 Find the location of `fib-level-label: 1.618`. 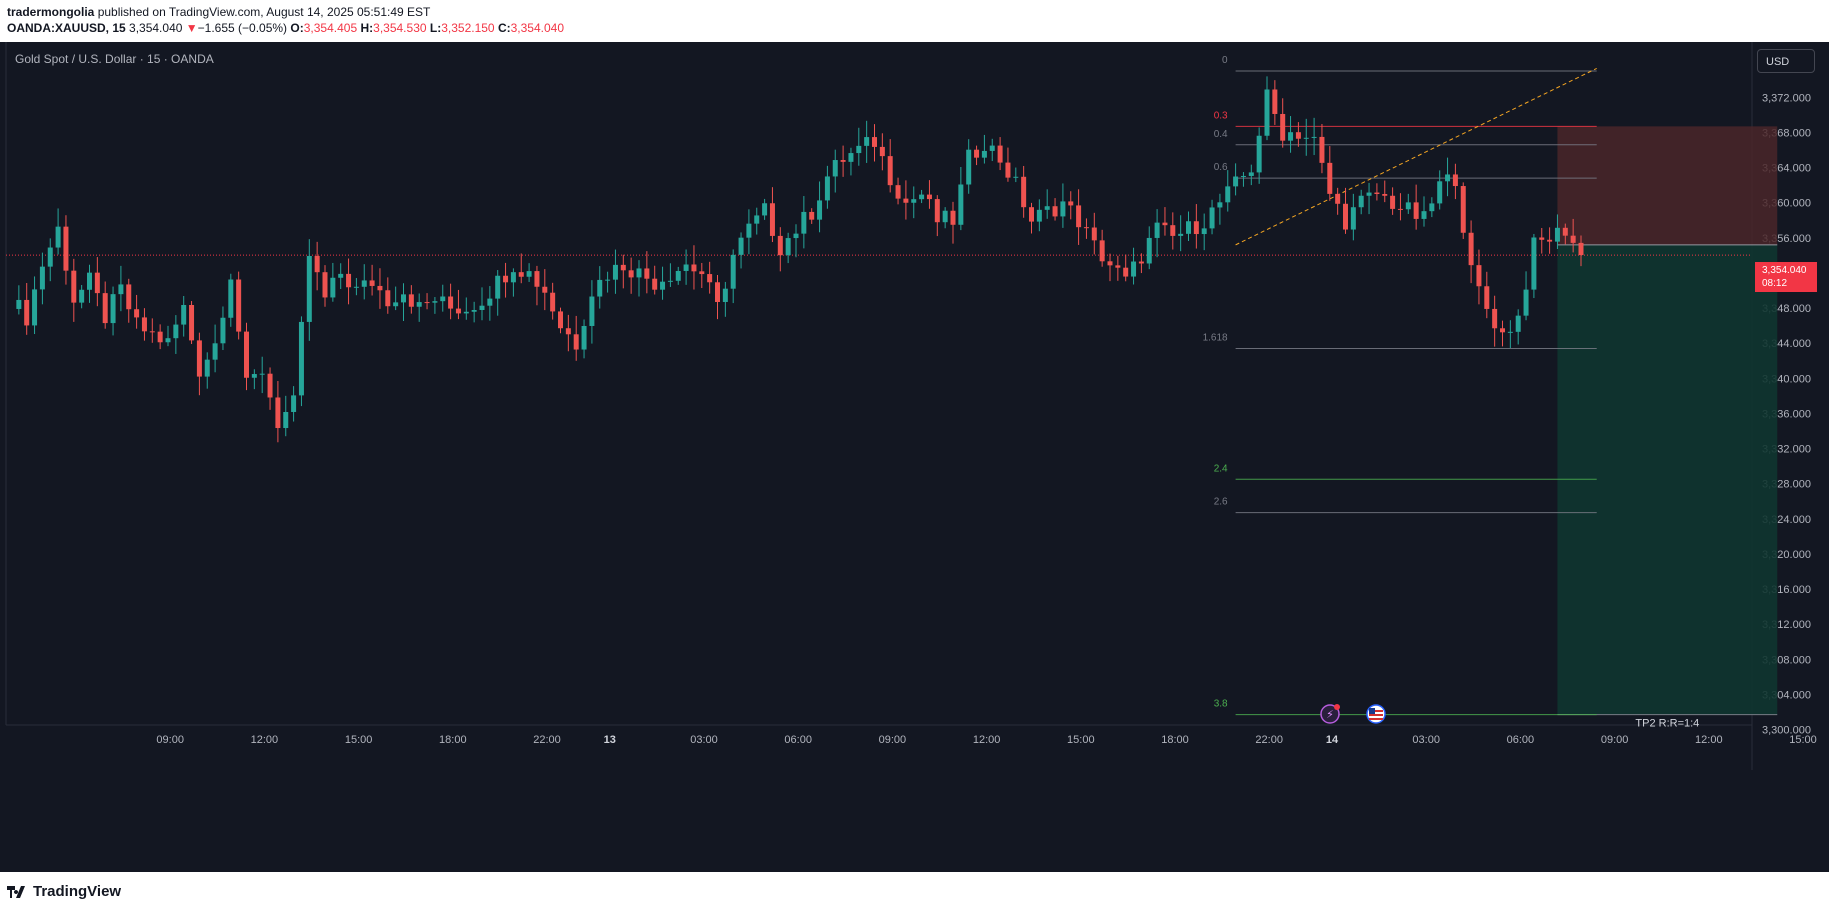

fib-level-label: 1.618 is located at coordinates (1215, 337).